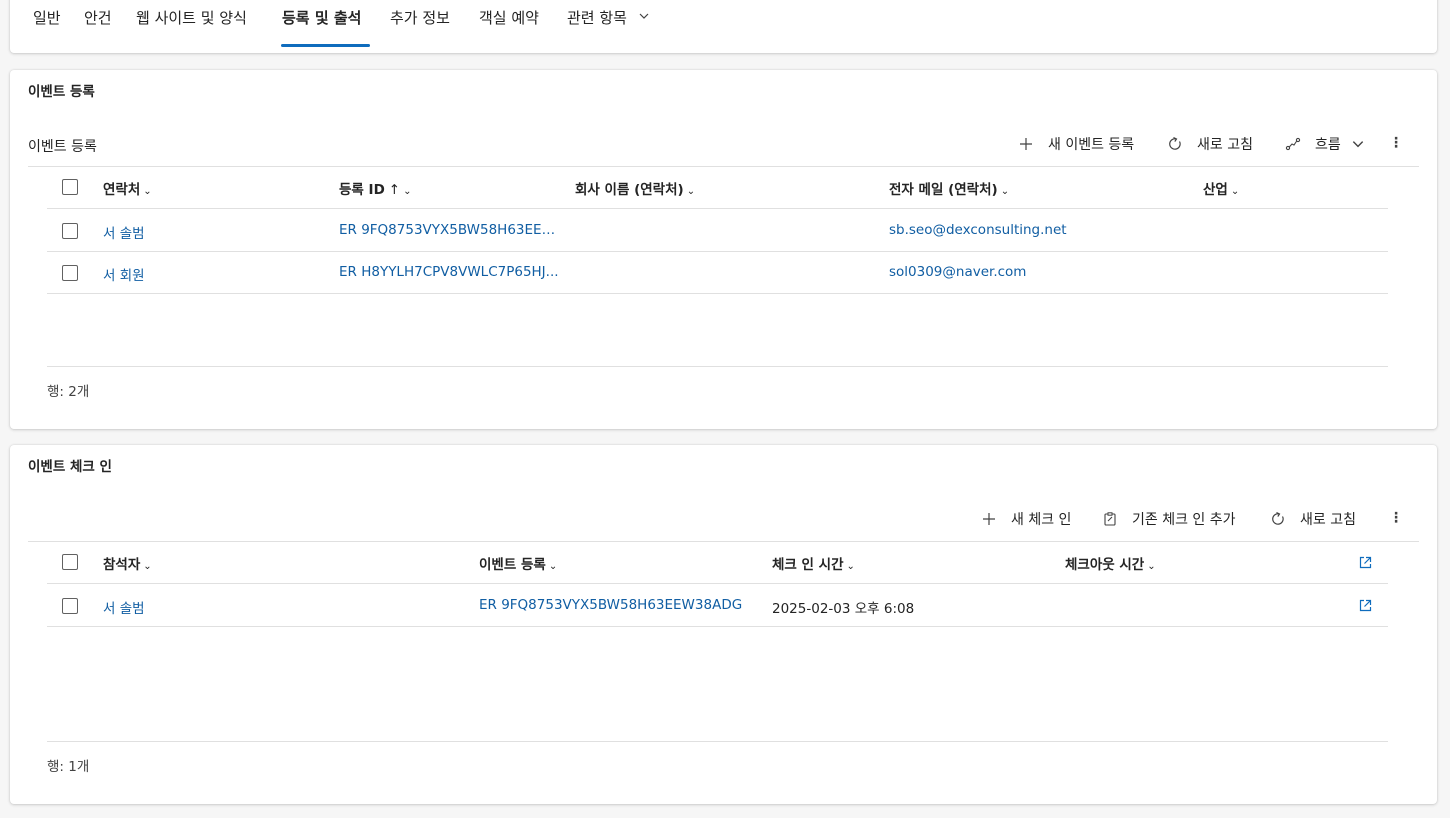  I want to click on column-header-label: 참석자, so click(122, 565).